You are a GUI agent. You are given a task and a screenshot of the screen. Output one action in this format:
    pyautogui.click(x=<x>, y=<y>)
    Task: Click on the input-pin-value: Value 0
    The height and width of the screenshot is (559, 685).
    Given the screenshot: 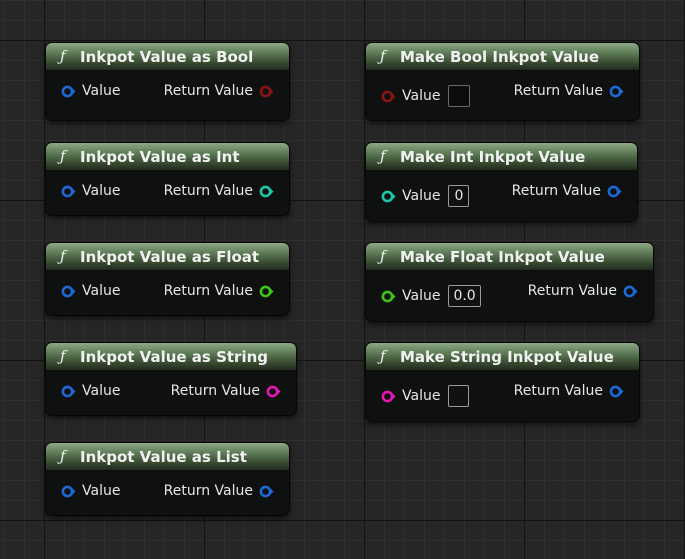 What is the action you would take?
    pyautogui.click(x=425, y=196)
    